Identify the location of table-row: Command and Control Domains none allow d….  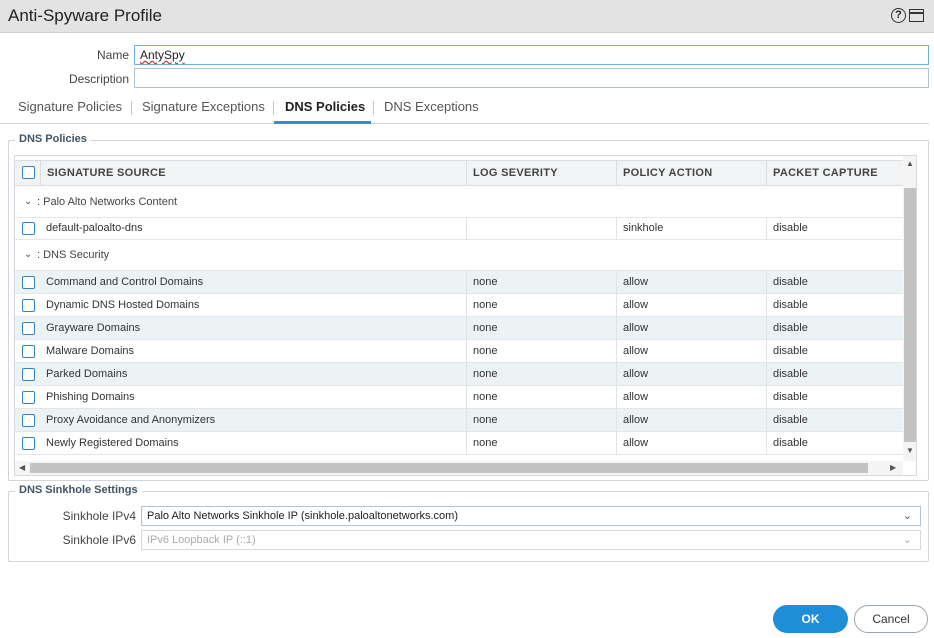
(459, 282).